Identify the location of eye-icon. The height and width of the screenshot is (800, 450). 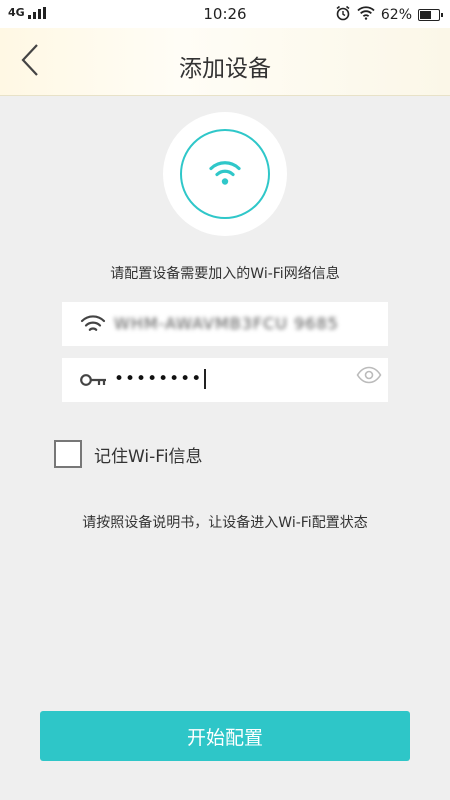
(369, 377).